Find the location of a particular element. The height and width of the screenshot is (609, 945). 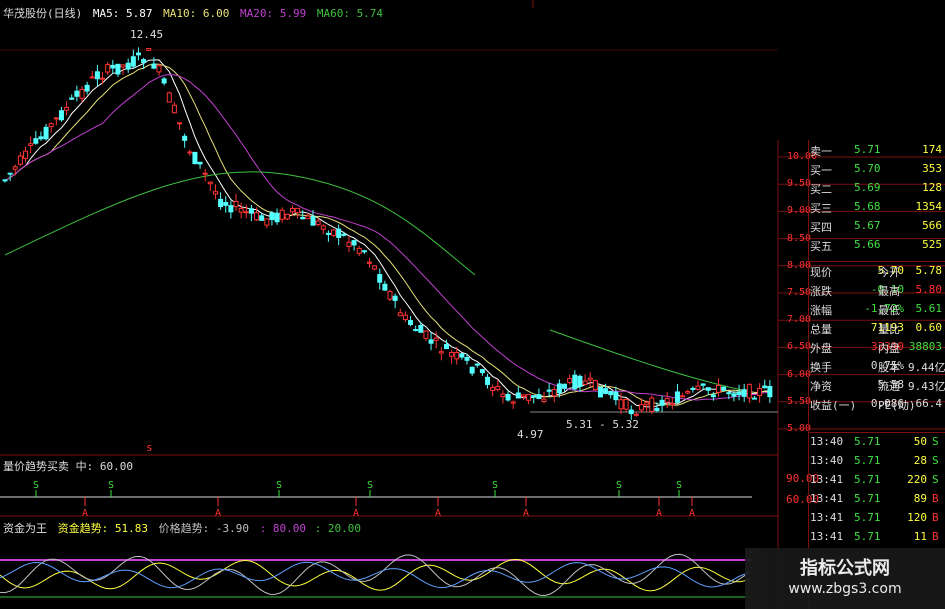

order-label: 买二 is located at coordinates (821, 189).